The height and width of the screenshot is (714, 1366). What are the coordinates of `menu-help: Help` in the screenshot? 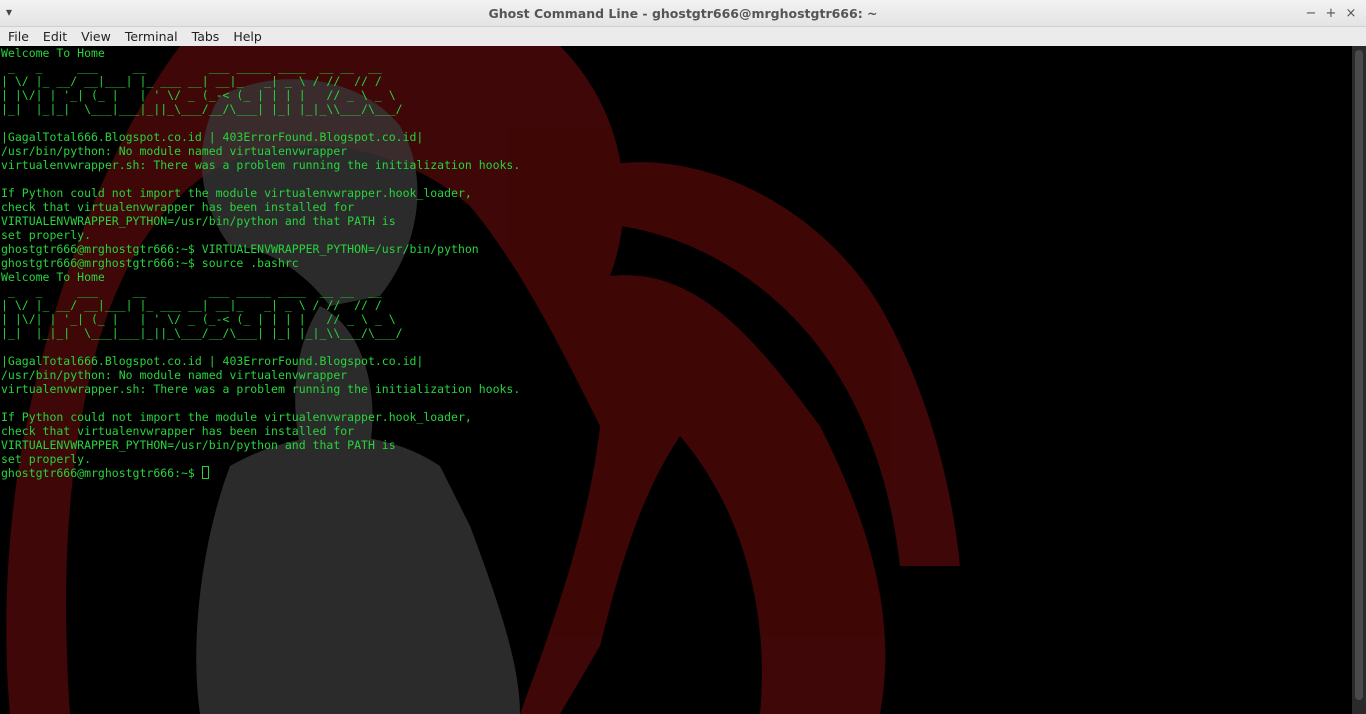 It's located at (247, 36).